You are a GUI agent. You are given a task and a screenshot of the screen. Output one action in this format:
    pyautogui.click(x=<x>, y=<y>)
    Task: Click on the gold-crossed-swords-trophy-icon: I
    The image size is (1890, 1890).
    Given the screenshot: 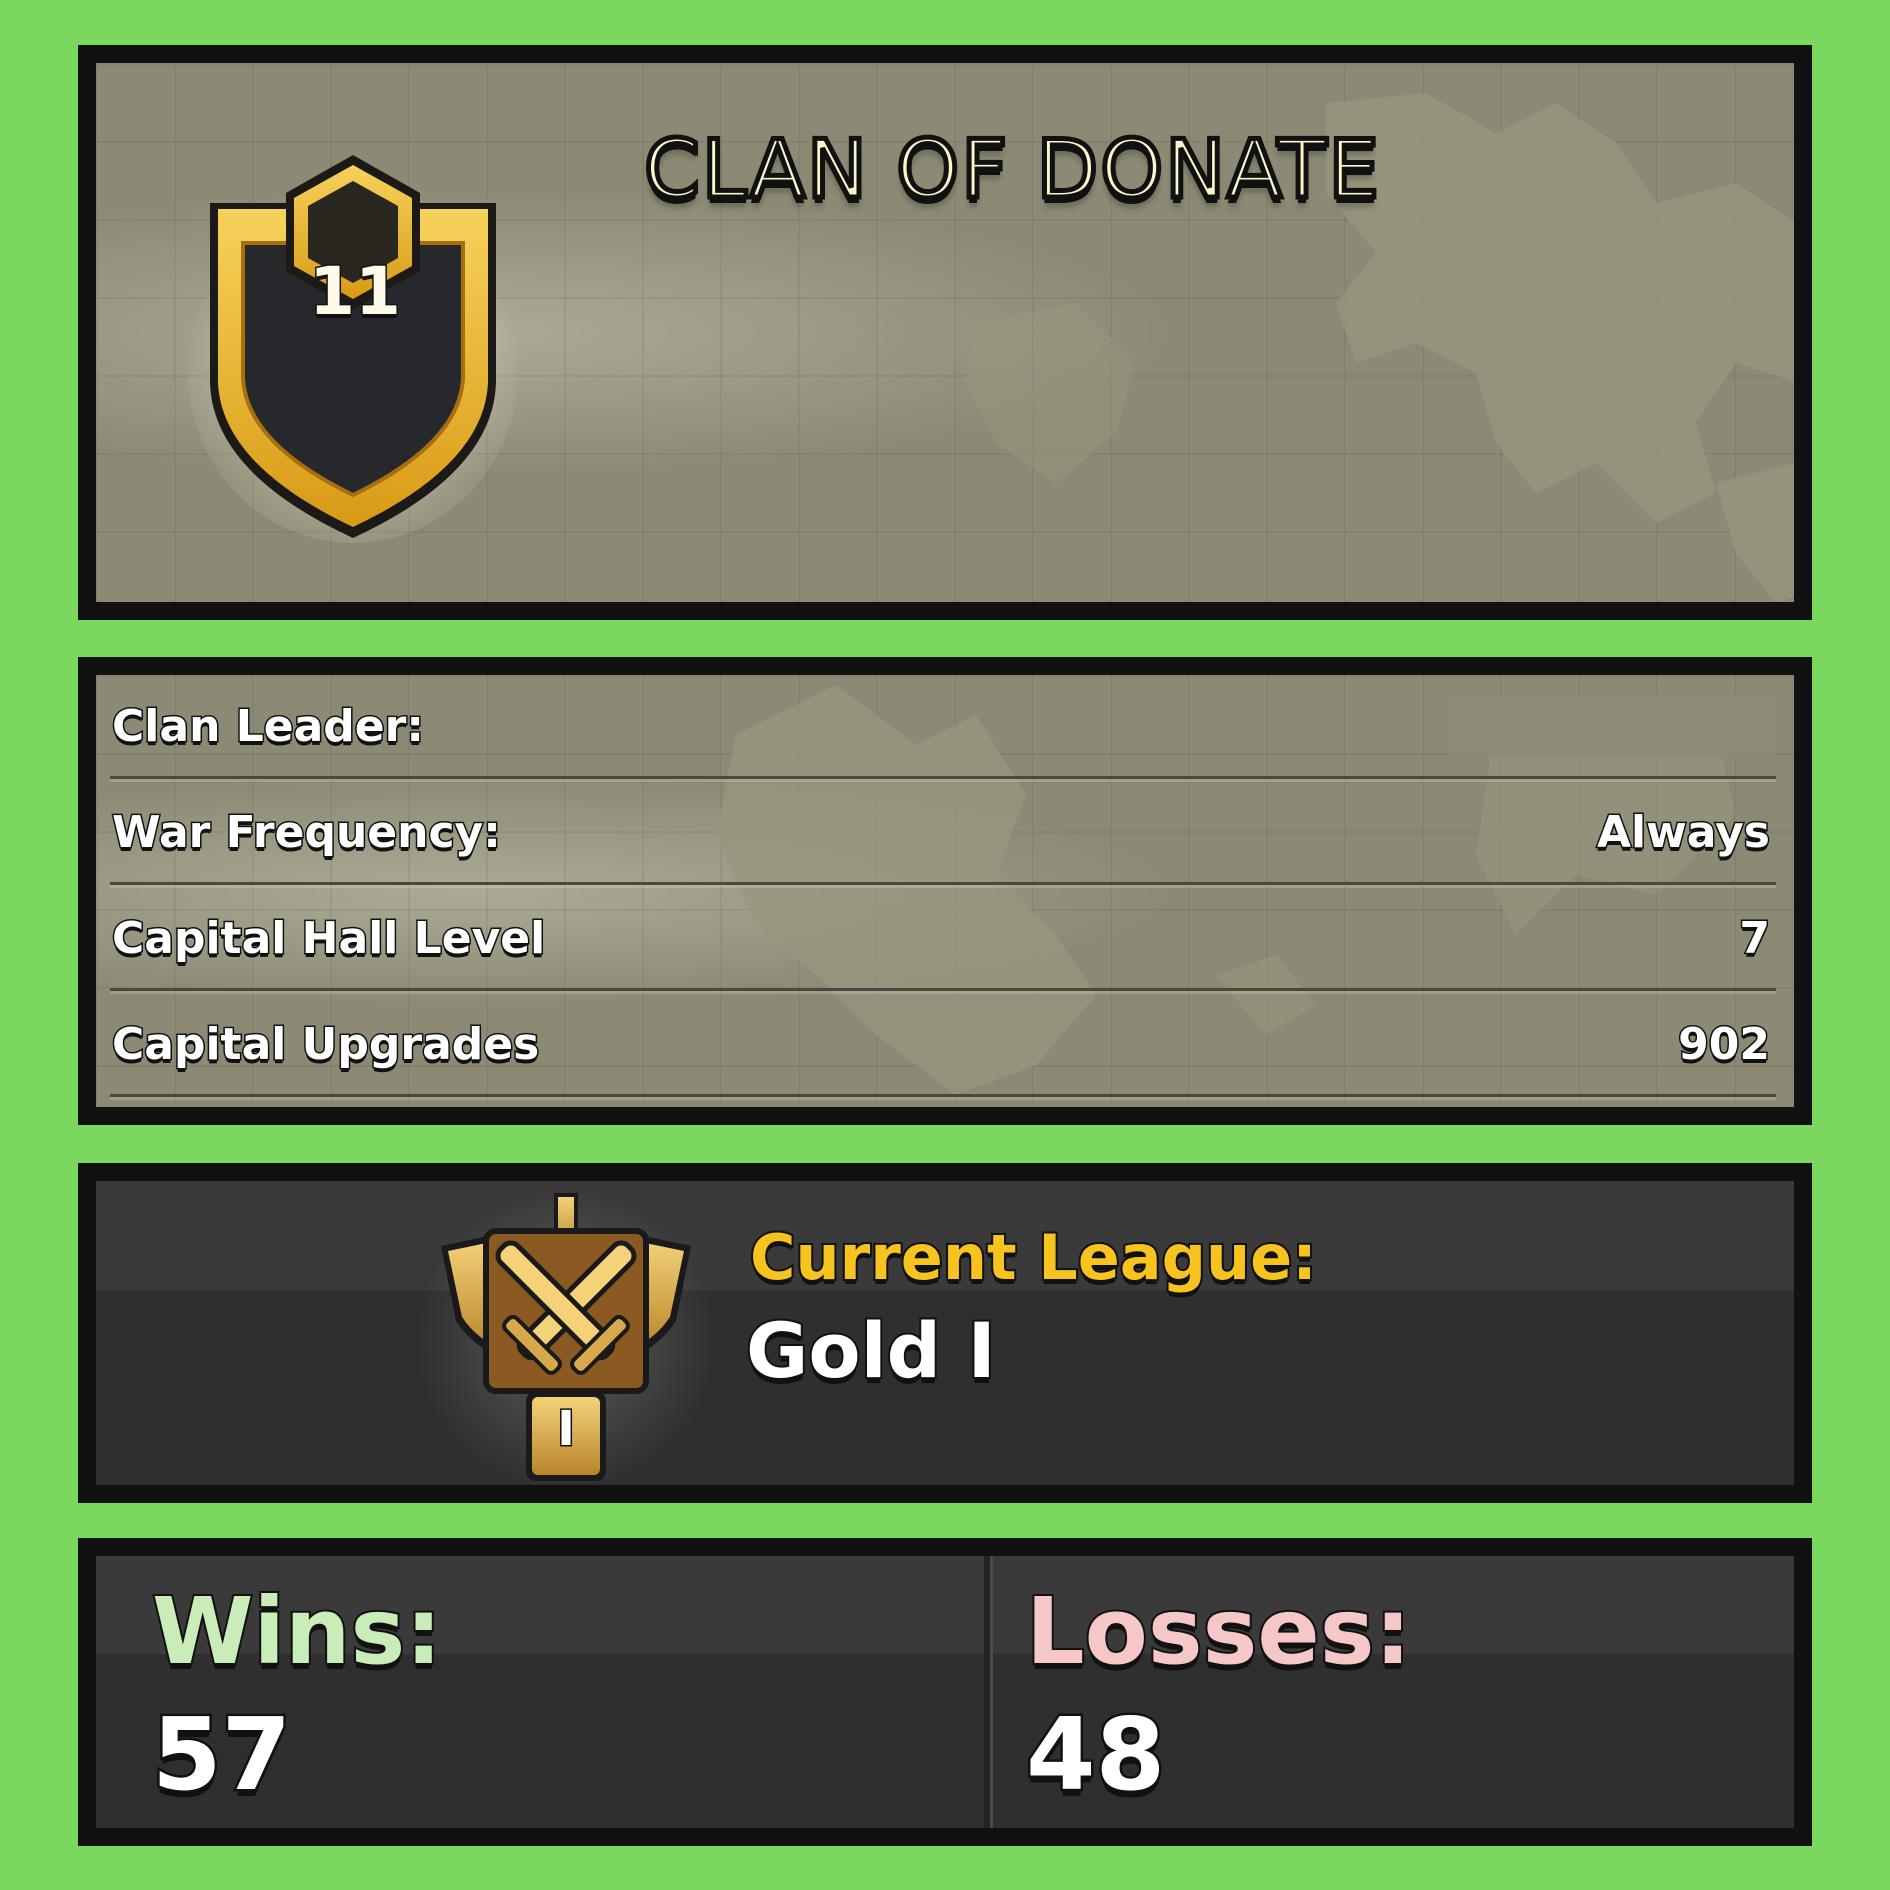 What is the action you would take?
    pyautogui.click(x=566, y=1338)
    